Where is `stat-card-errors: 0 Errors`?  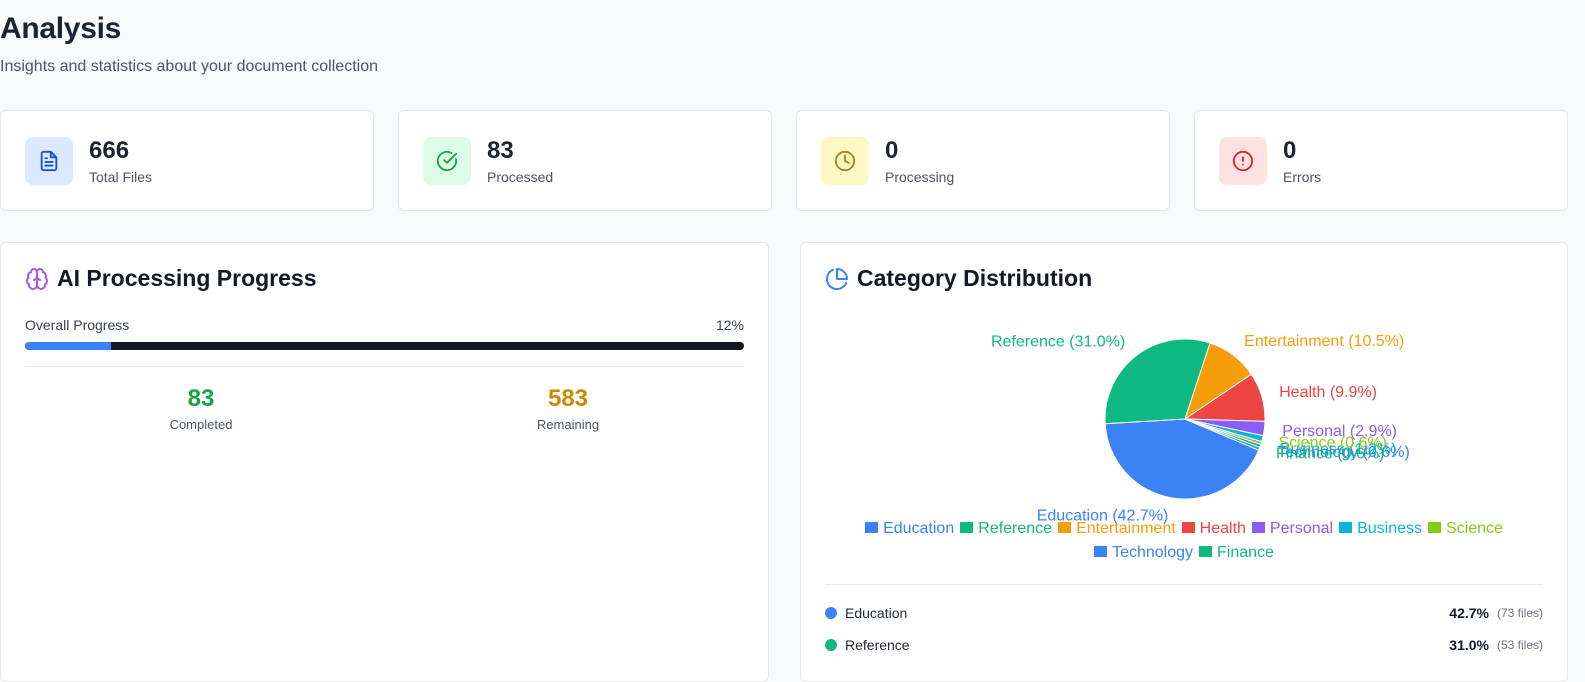 stat-card-errors: 0 Errors is located at coordinates (1381, 160).